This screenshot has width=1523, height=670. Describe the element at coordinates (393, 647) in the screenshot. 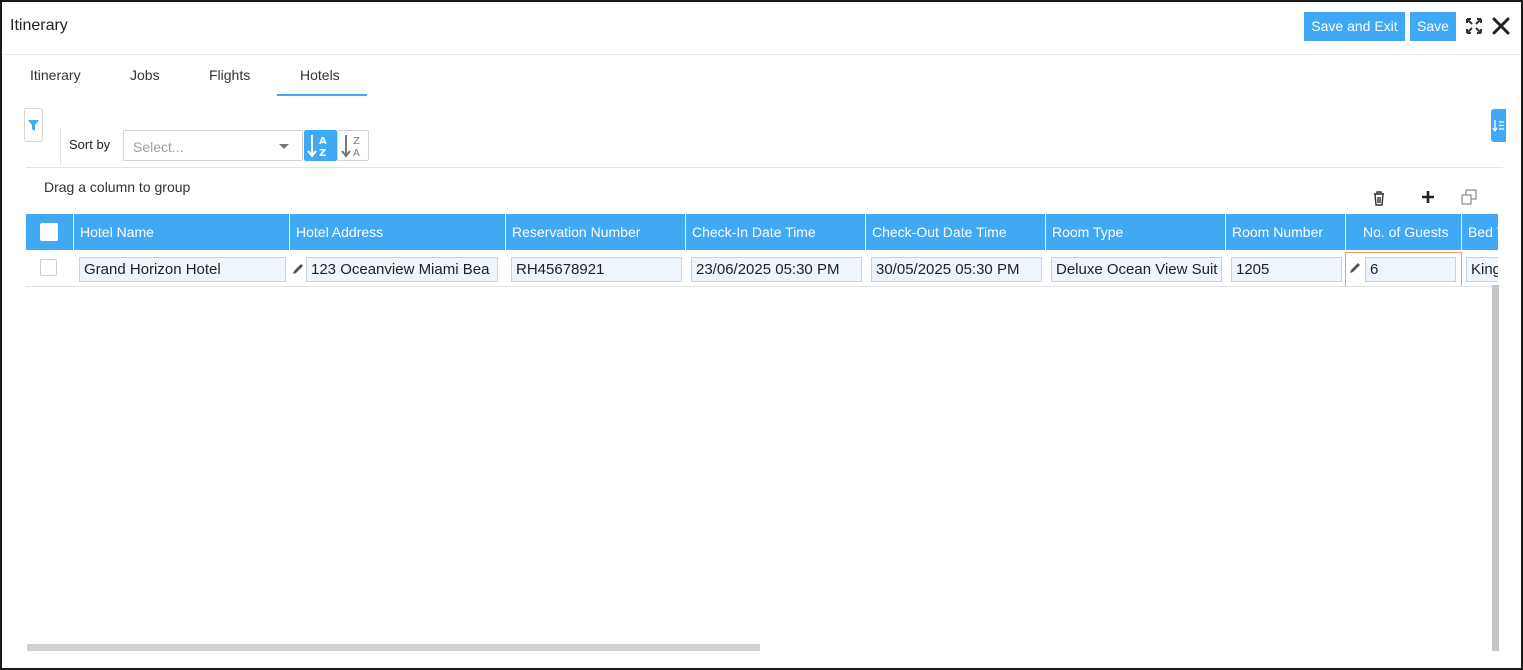

I see `horizontal-scrollbar` at that location.